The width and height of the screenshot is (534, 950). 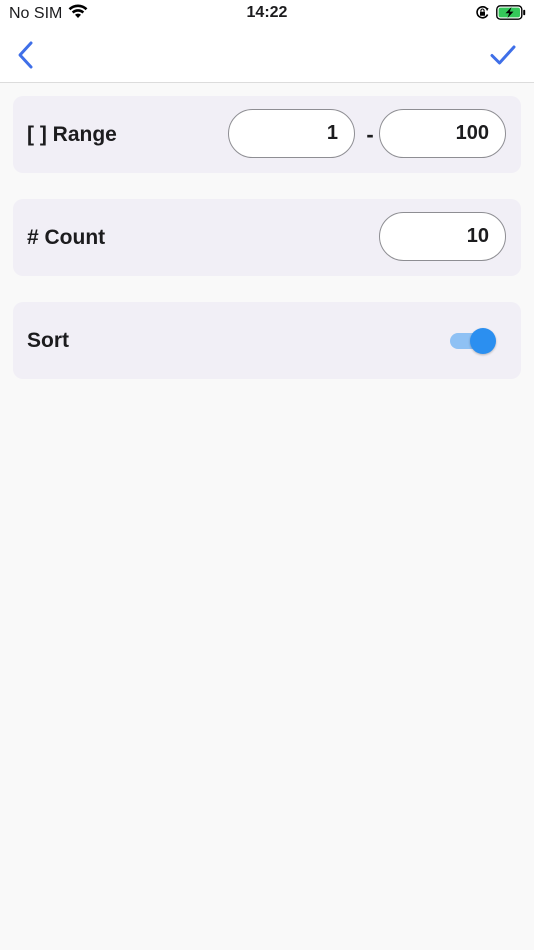 What do you see at coordinates (482, 15) in the screenshot?
I see `orientation-lock-icon` at bounding box center [482, 15].